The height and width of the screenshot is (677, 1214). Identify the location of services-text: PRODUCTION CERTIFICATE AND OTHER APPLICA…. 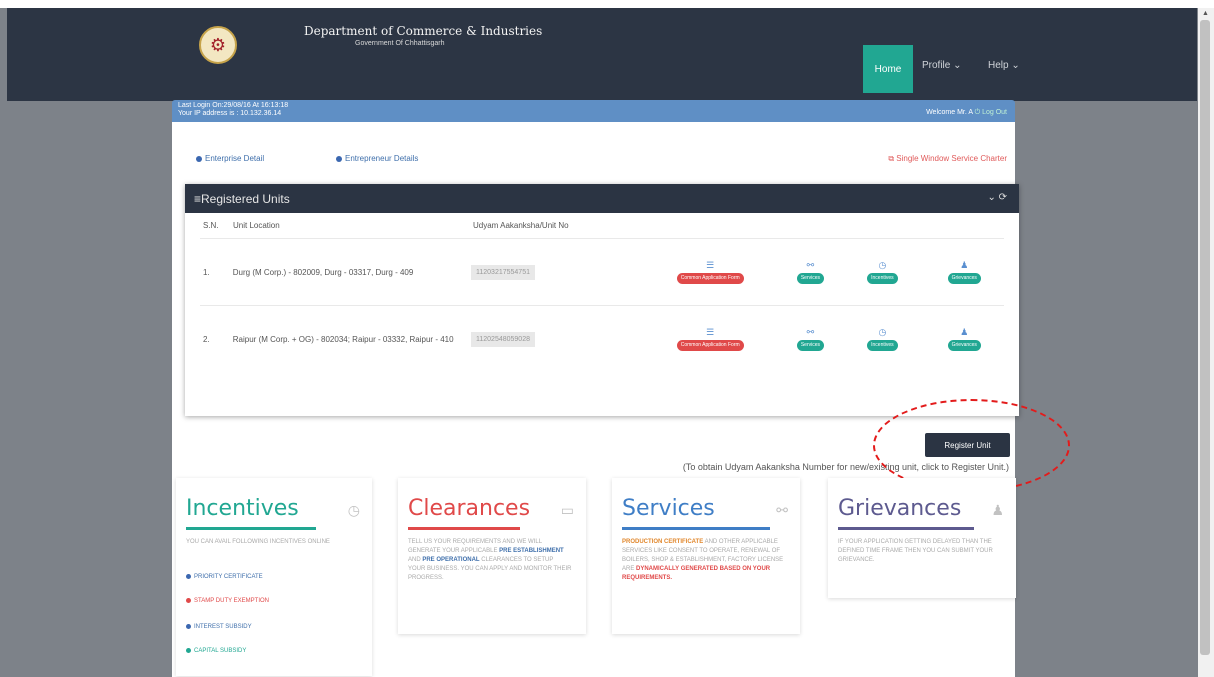
(704, 560).